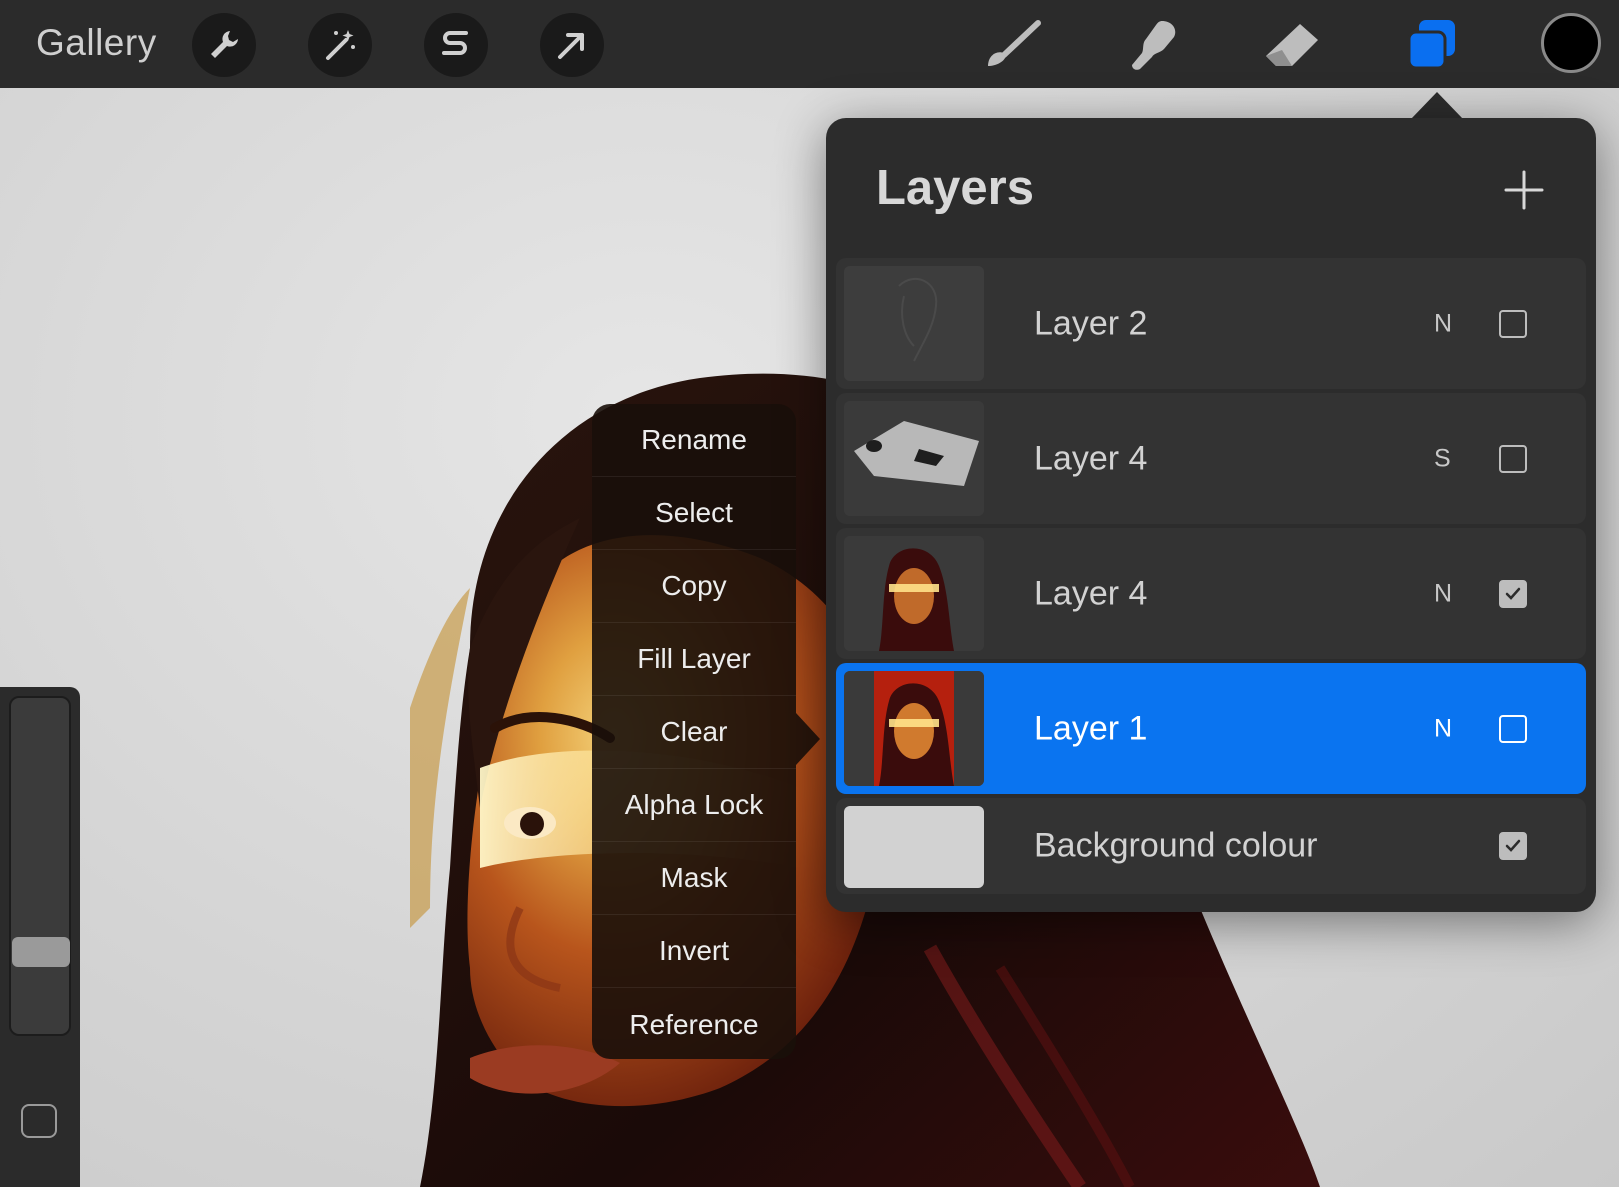 Image resolution: width=1619 pixels, height=1187 pixels. What do you see at coordinates (808, 739) in the screenshot?
I see `menu-pointer` at bounding box center [808, 739].